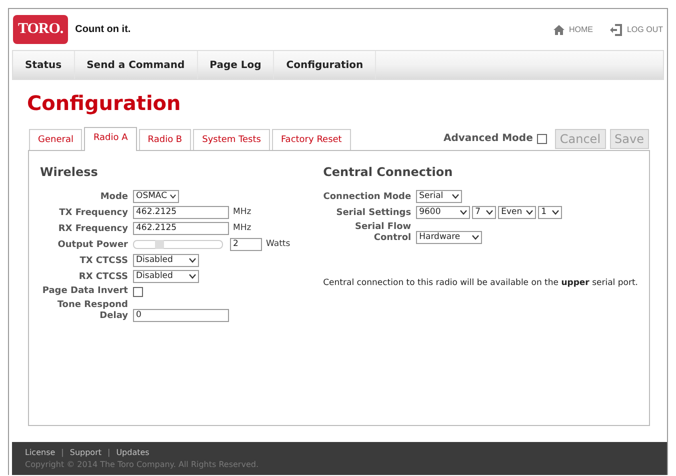  Describe the element at coordinates (156, 196) in the screenshot. I see `dropdown: OSMAC` at that location.